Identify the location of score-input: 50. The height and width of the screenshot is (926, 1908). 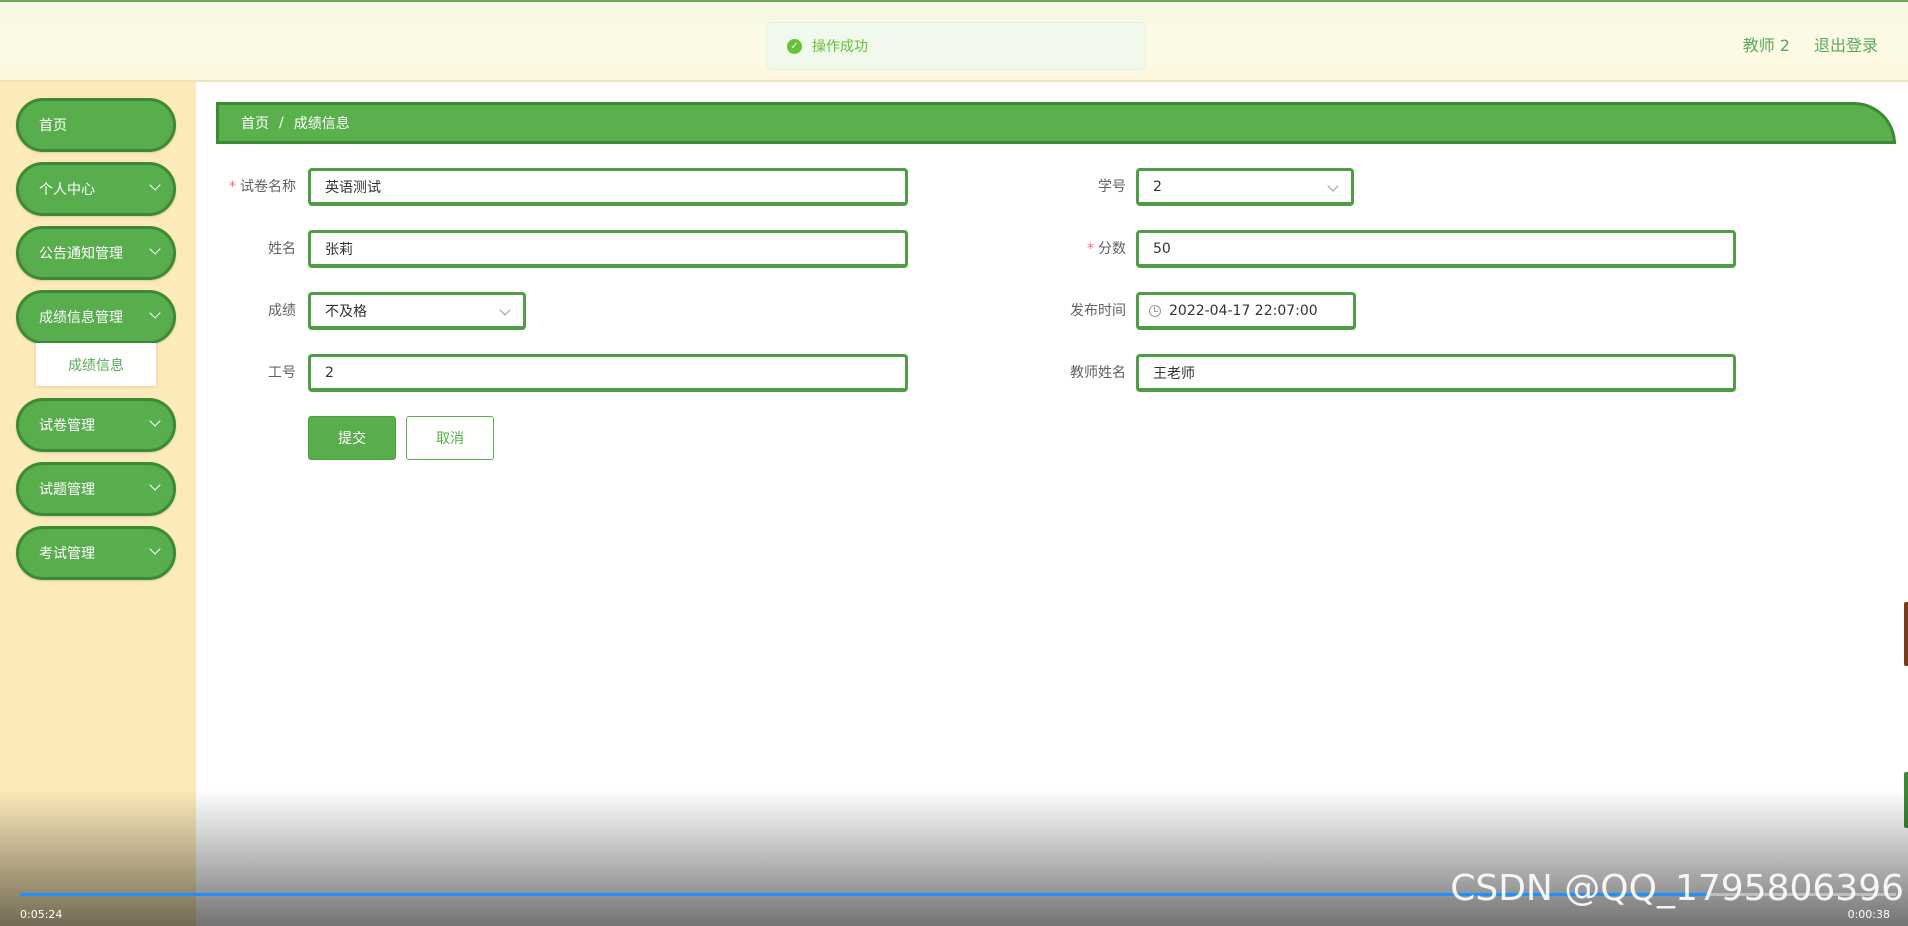
(1436, 249).